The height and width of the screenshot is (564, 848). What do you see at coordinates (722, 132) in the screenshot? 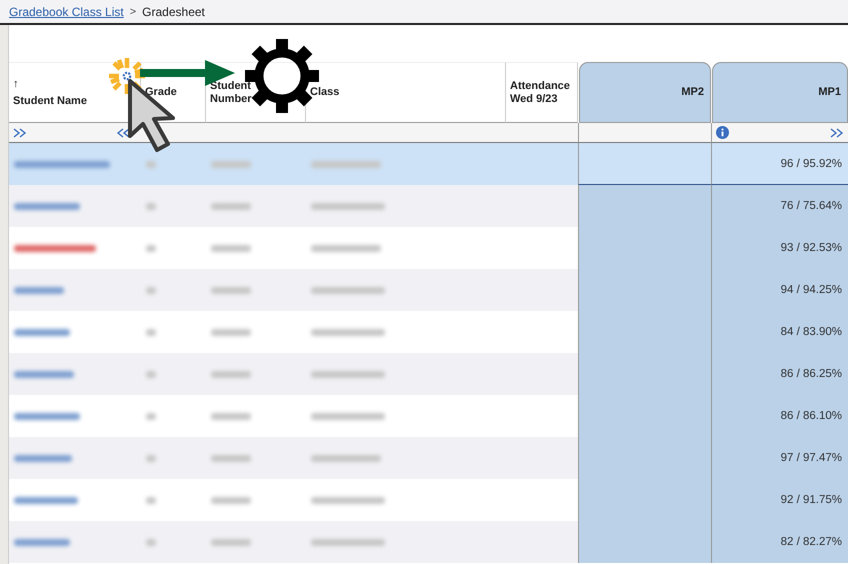
I see `info-icon` at bounding box center [722, 132].